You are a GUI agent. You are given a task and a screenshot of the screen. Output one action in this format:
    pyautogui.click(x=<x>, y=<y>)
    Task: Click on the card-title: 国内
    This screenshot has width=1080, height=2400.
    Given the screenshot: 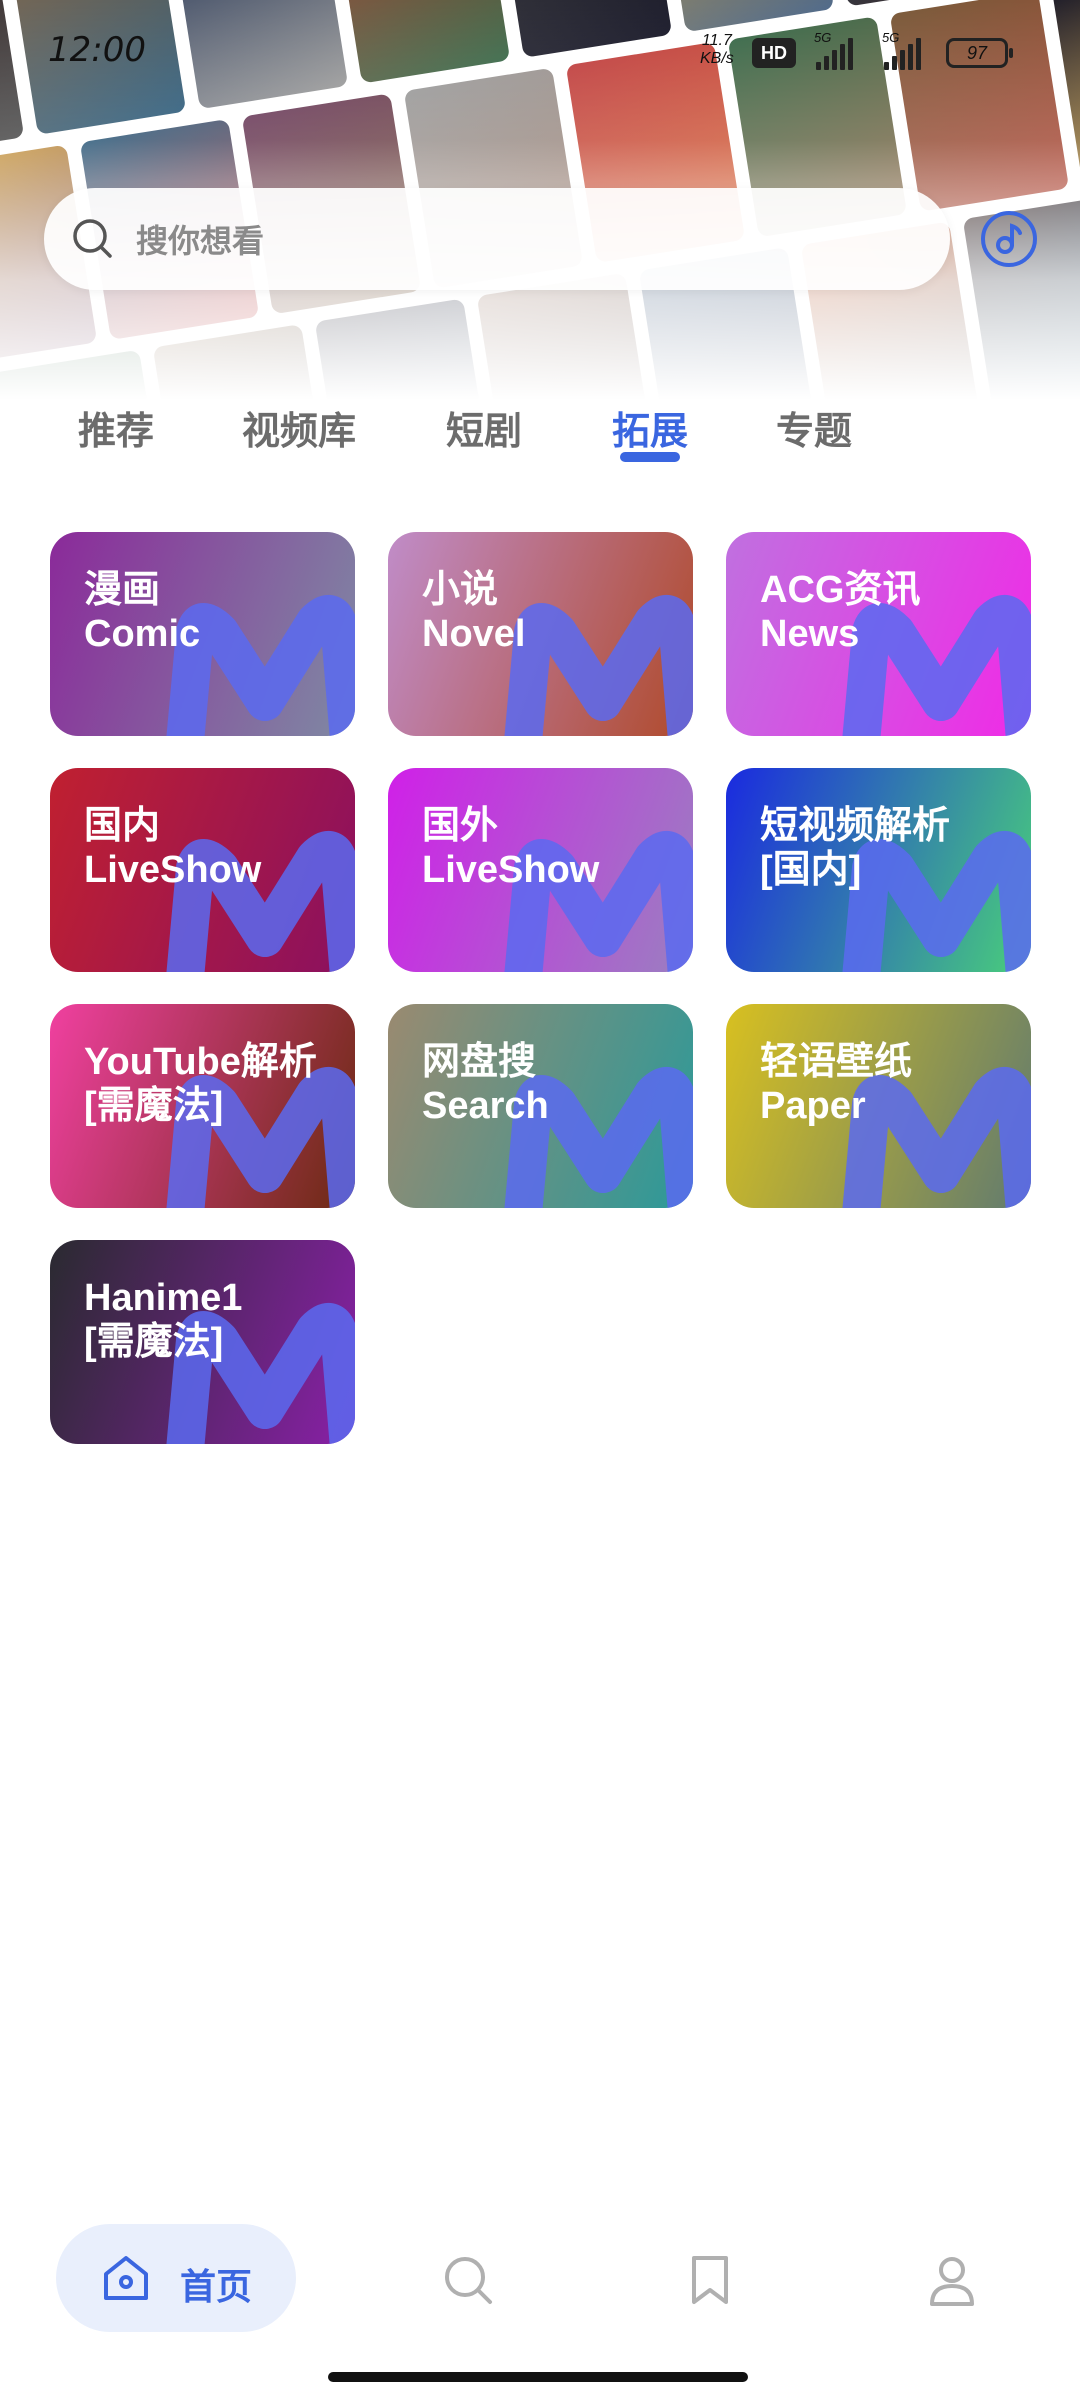 What is the action you would take?
    pyautogui.click(x=122, y=826)
    